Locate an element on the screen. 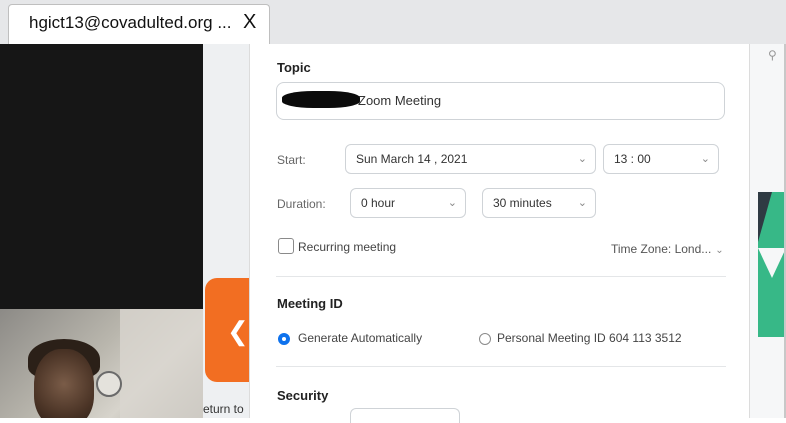  tab-close-icon: X is located at coordinates (249, 22).